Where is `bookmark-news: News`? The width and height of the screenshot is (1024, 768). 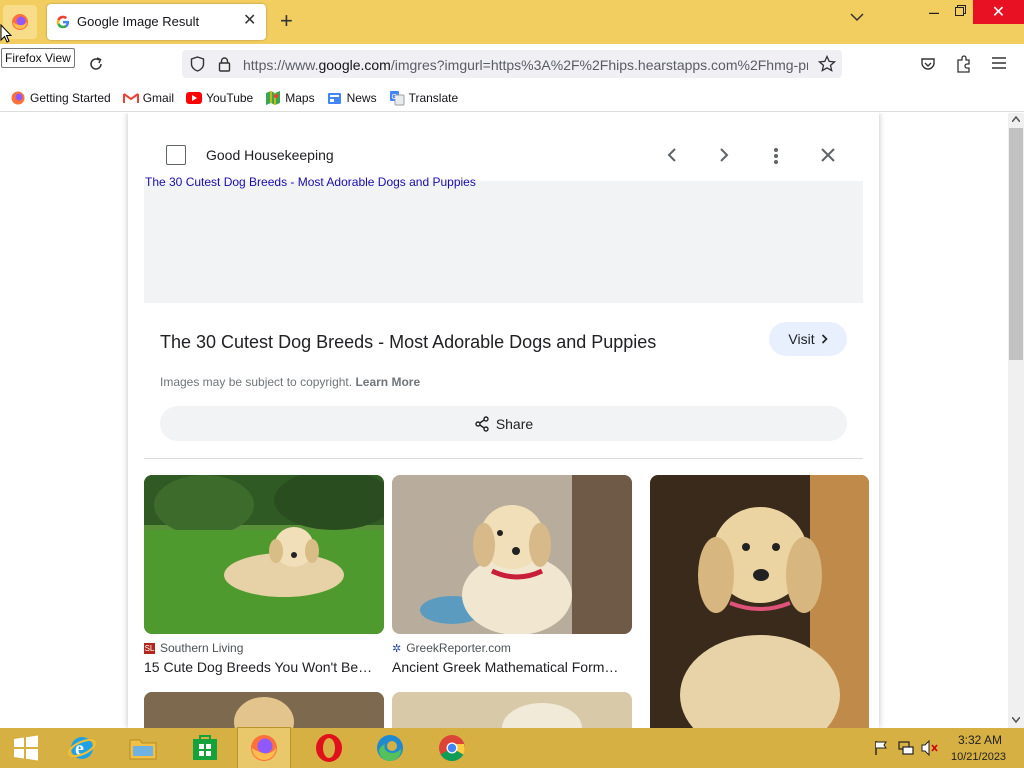 bookmark-news: News is located at coordinates (352, 98).